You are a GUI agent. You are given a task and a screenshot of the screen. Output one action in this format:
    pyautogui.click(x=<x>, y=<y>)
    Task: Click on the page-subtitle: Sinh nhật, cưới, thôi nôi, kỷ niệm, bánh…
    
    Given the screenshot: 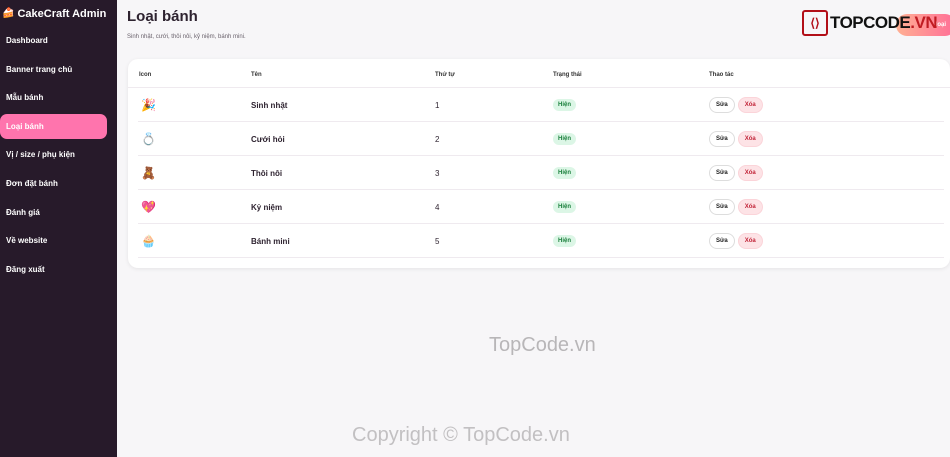 What is the action you would take?
    pyautogui.click(x=186, y=37)
    